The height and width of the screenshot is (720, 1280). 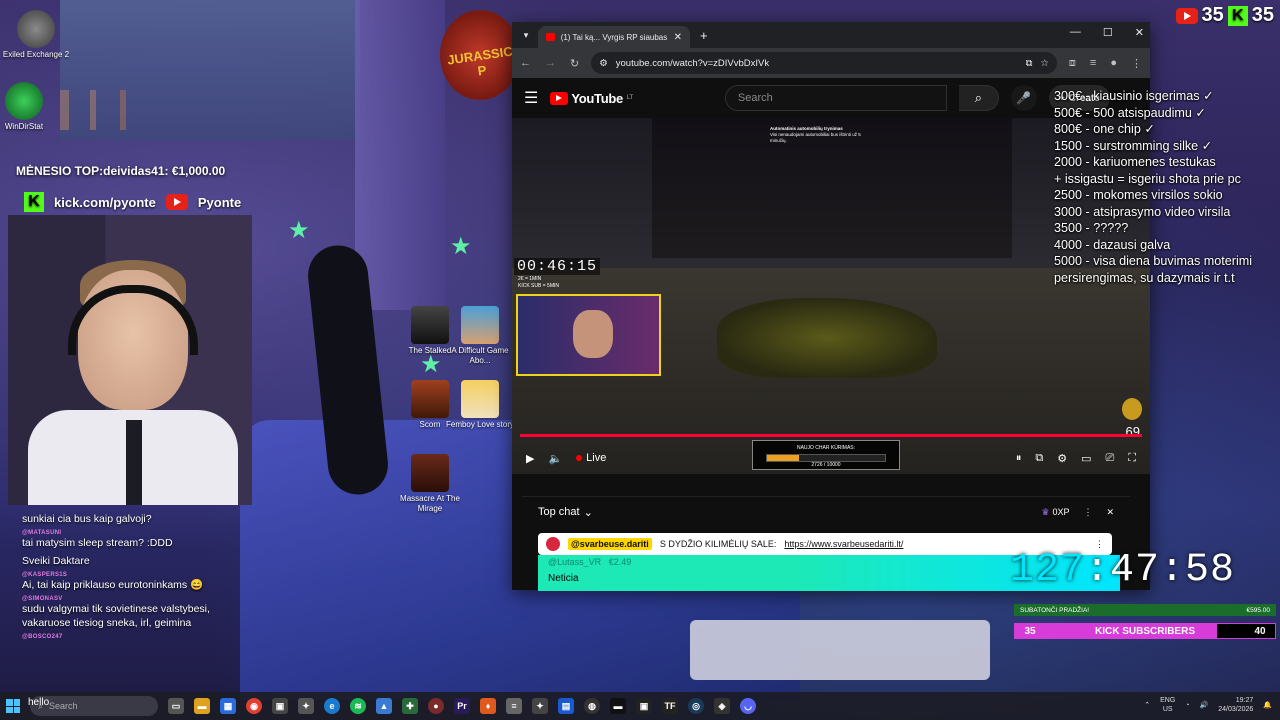 What do you see at coordinates (1072, 63) in the screenshot?
I see `extensions-icon: ⧈` at bounding box center [1072, 63].